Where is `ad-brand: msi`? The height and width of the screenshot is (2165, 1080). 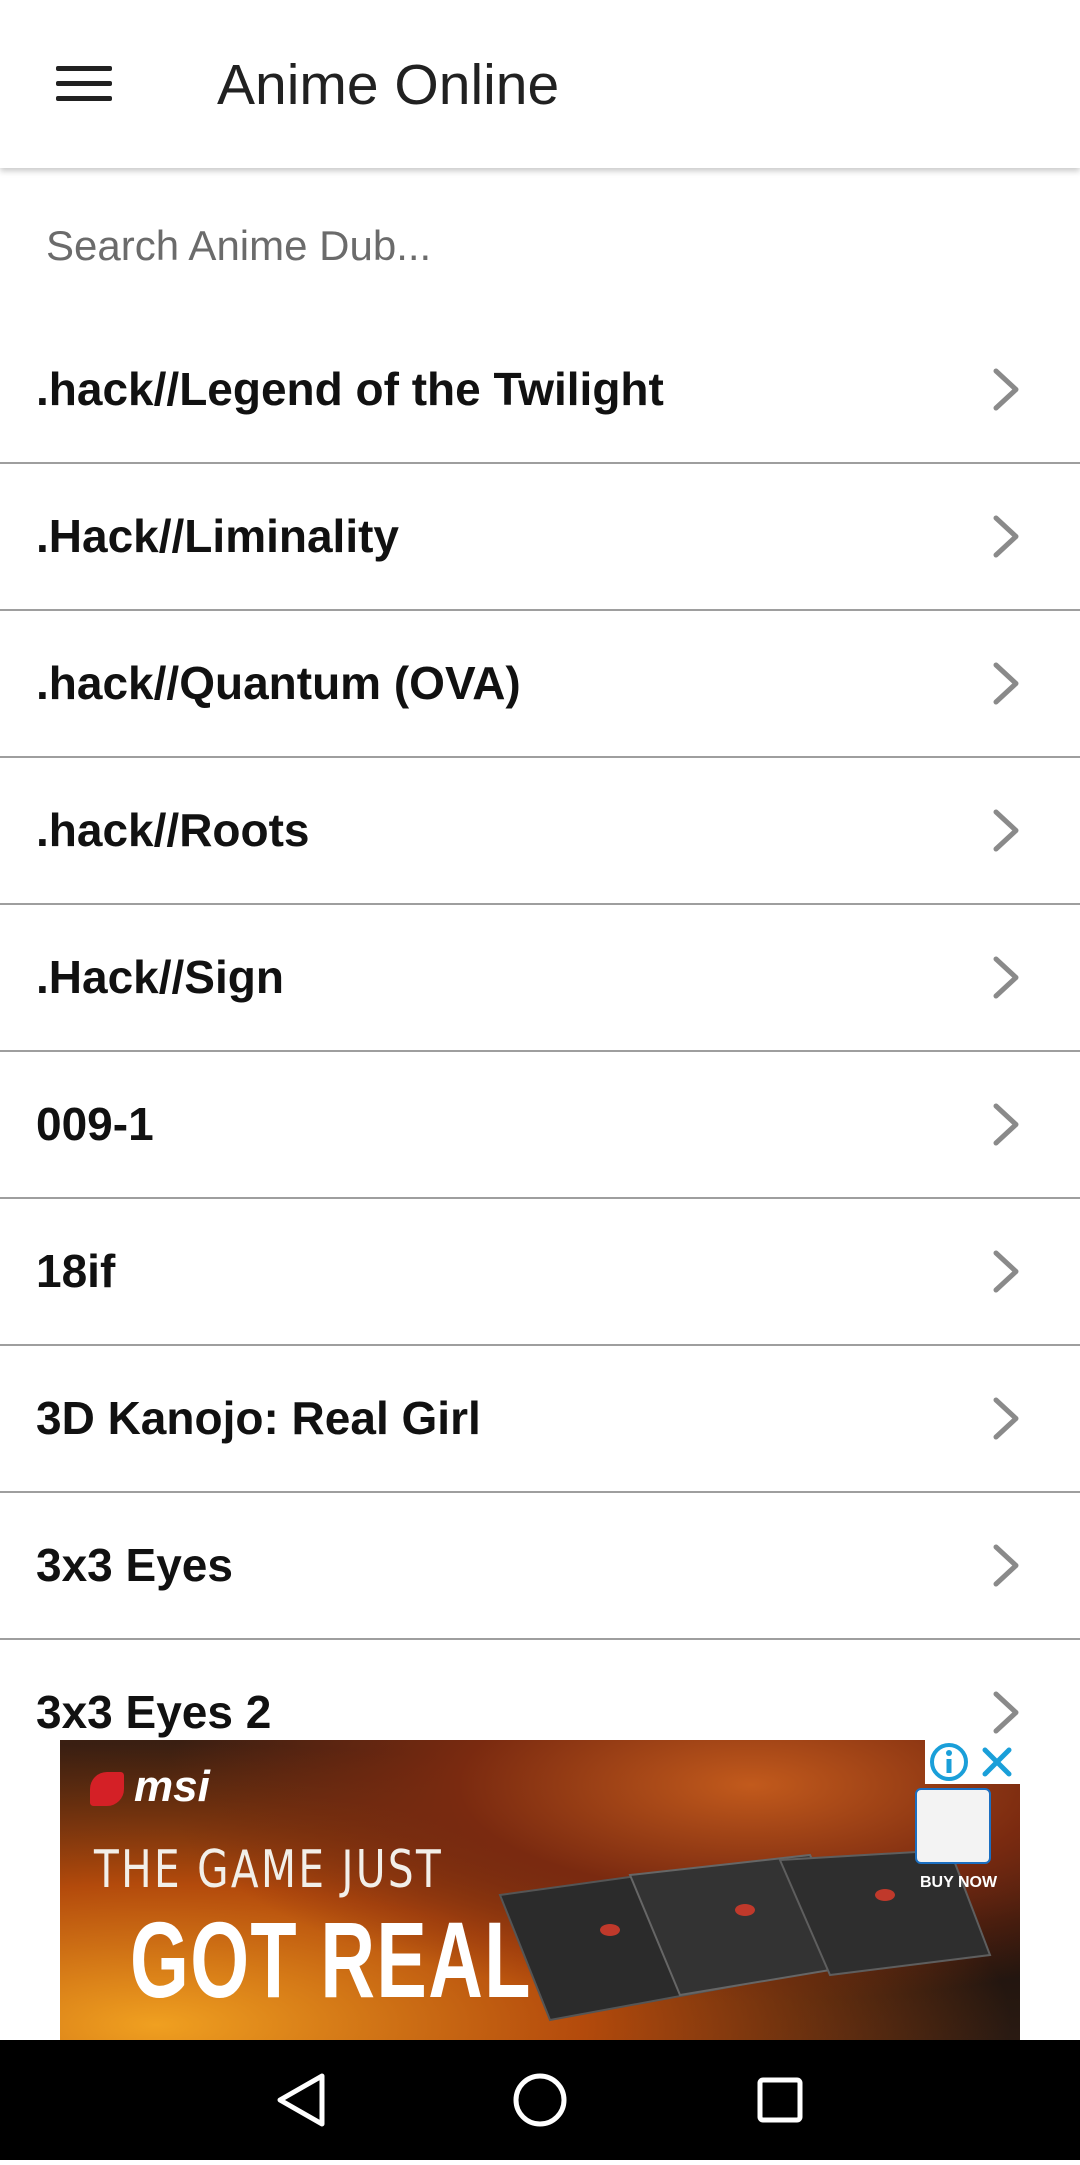
ad-brand: msi is located at coordinates (150, 1787).